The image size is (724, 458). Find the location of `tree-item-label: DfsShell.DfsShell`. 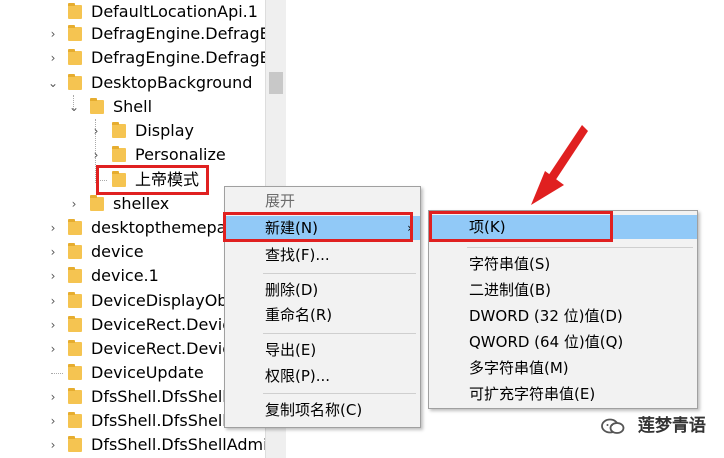

tree-item-label: DfsShell.DfsShell is located at coordinates (159, 396).